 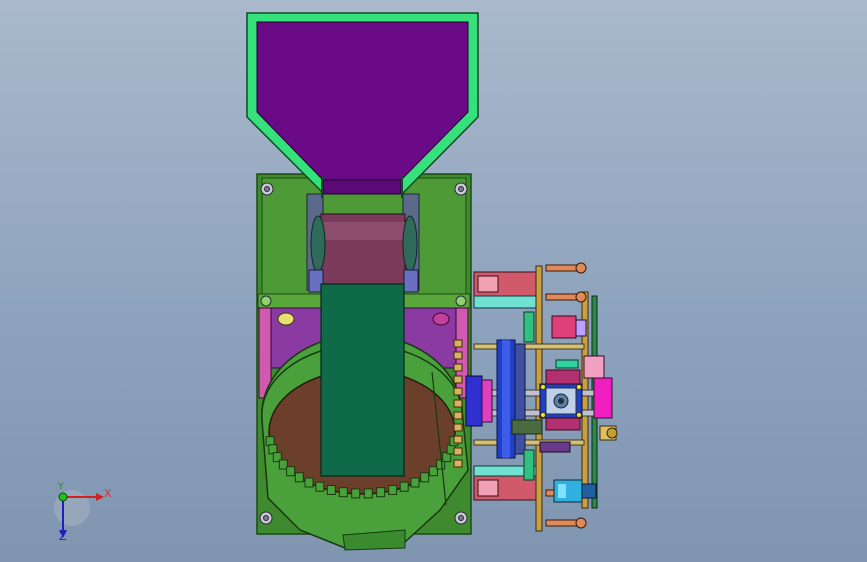 What do you see at coordinates (410, 244) in the screenshot?
I see `roller-end-right` at bounding box center [410, 244].